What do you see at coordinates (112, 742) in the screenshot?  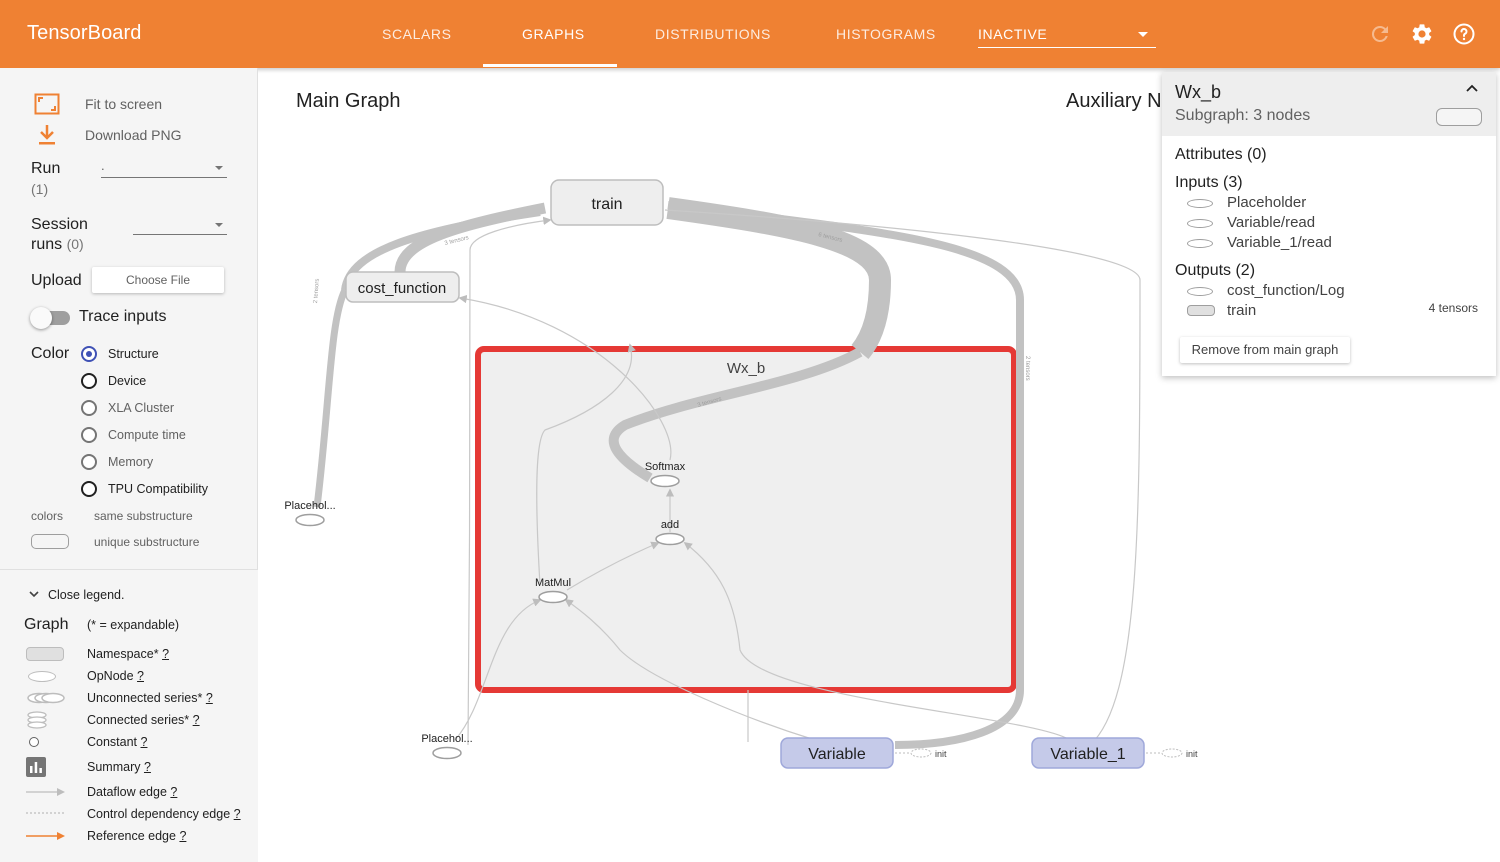 I see `legend-constant-label: Constant` at bounding box center [112, 742].